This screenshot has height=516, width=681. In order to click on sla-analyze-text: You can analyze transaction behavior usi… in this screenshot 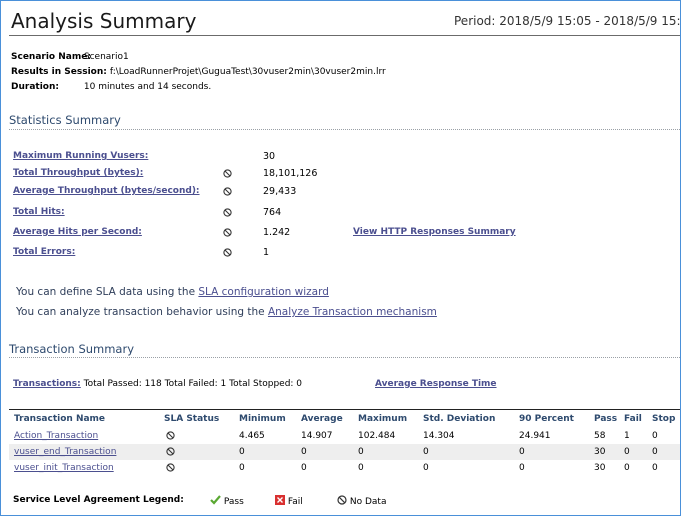, I will do `click(142, 312)`.